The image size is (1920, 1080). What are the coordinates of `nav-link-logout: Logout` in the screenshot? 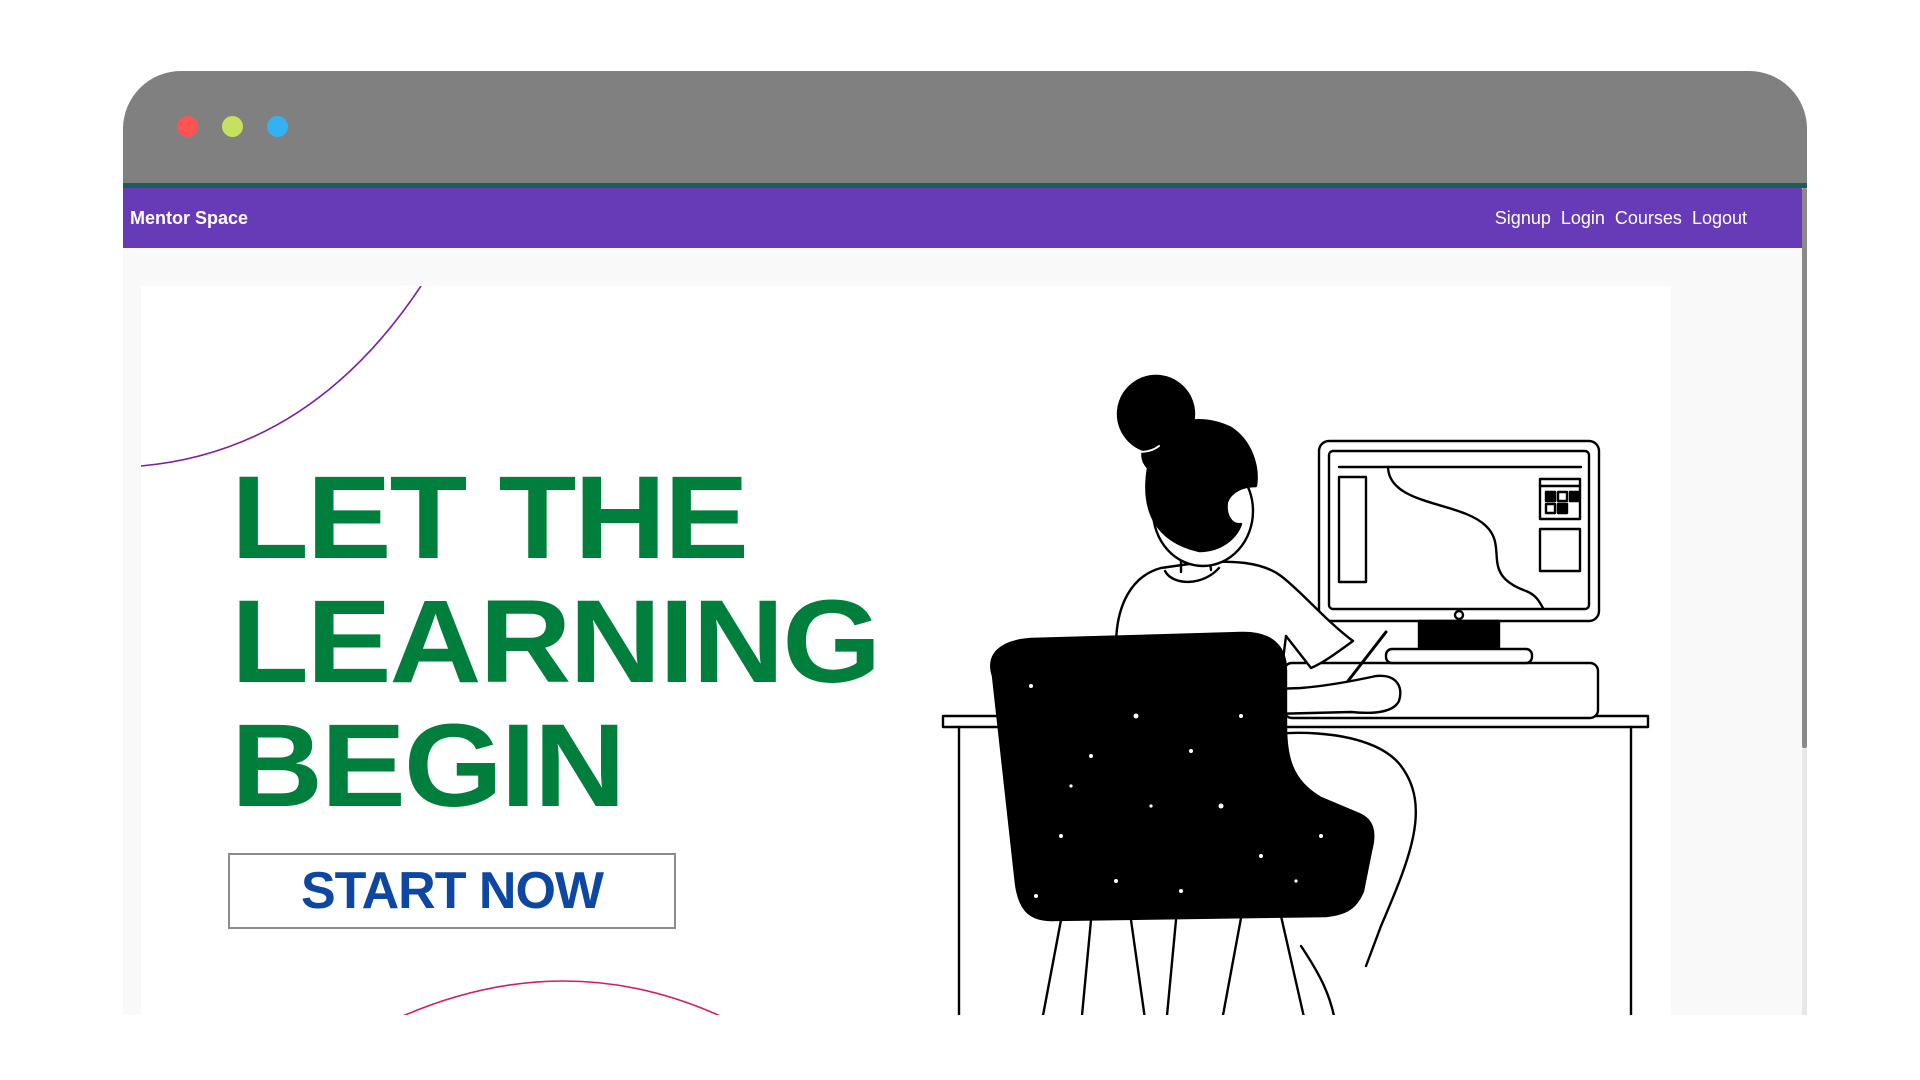 It's located at (1719, 218).